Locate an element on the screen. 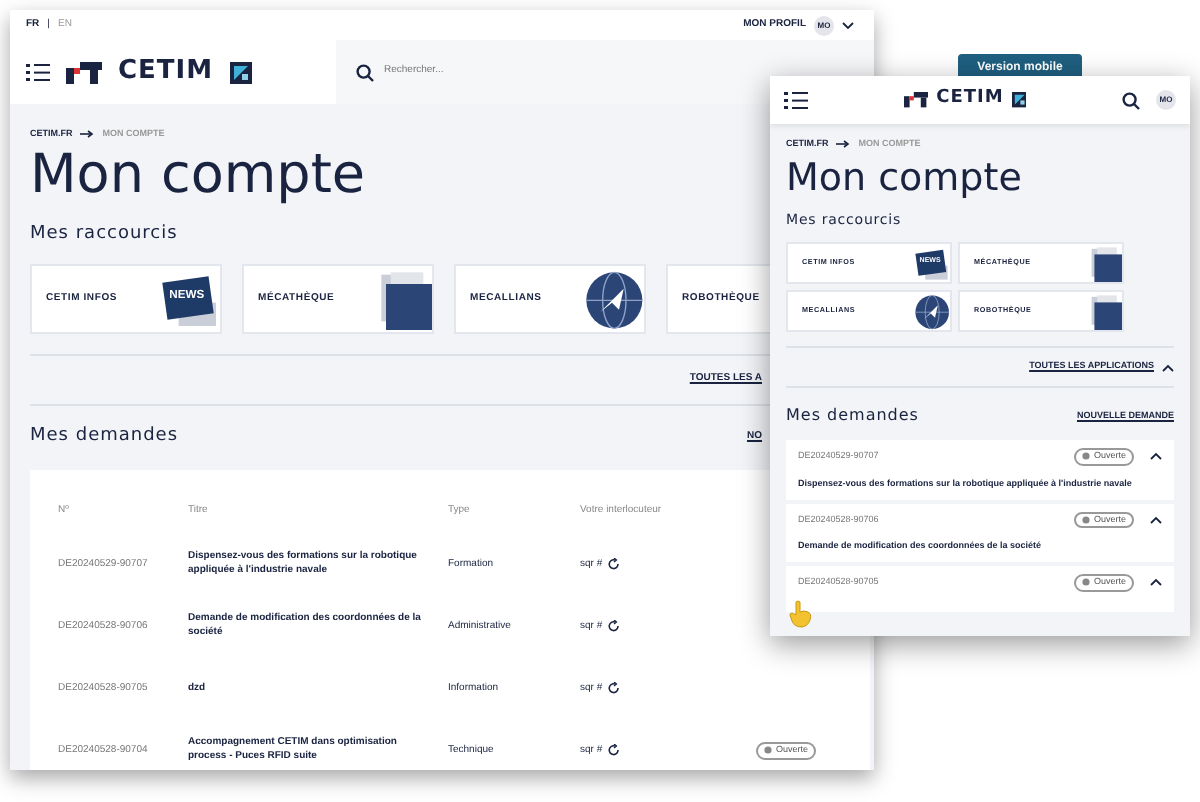 The image size is (1200, 802). chevron-down-icon is located at coordinates (848, 25).